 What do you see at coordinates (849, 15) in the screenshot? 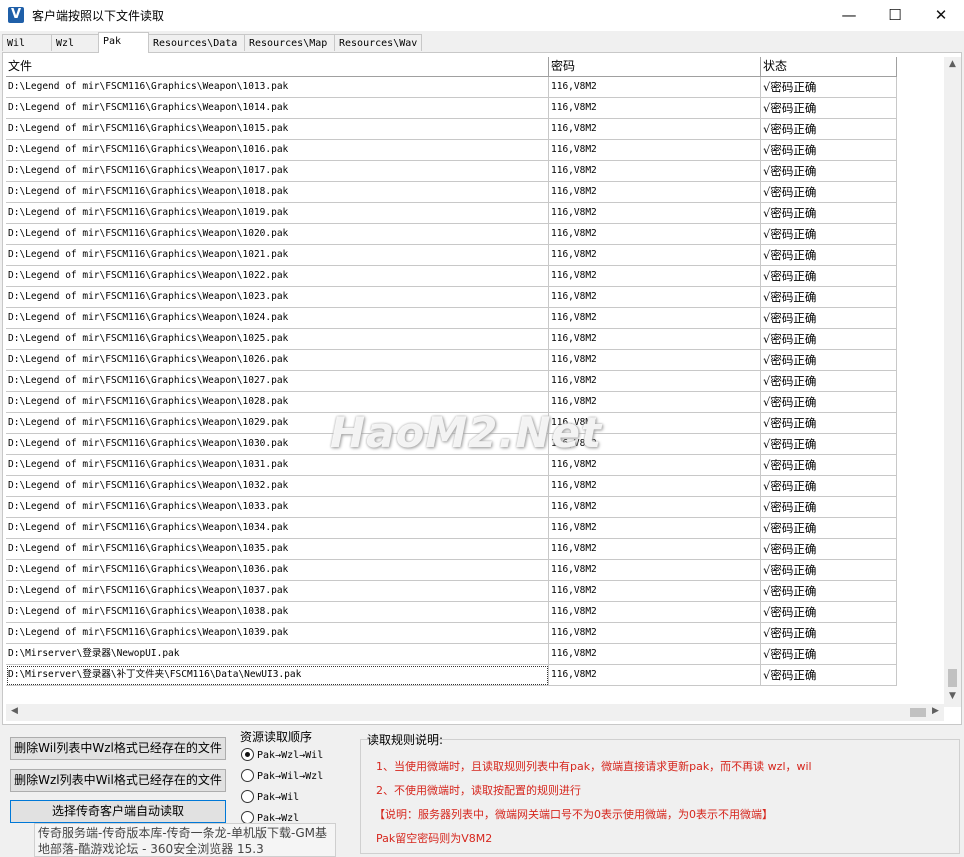
I see `minimize-button: —` at bounding box center [849, 15].